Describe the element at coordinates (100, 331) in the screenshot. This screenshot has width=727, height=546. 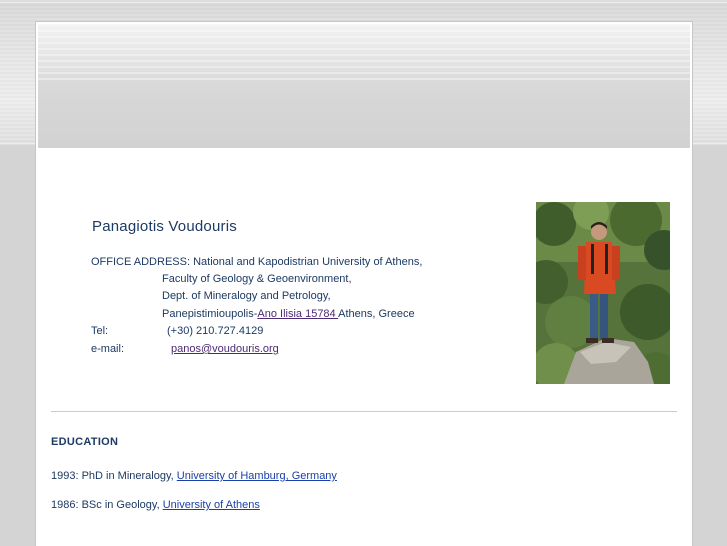
I see `tel-label: Tel:` at that location.